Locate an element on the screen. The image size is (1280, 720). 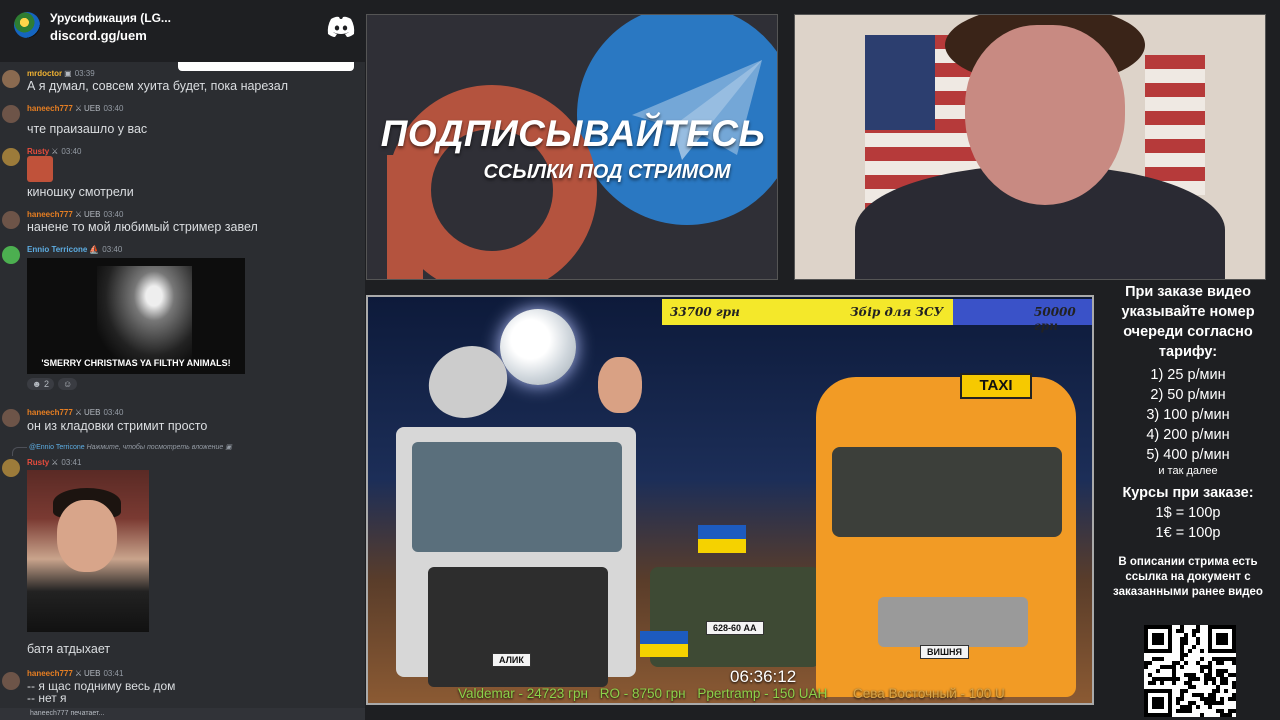
message-text: киношку смотрели is located at coordinates (80, 192).